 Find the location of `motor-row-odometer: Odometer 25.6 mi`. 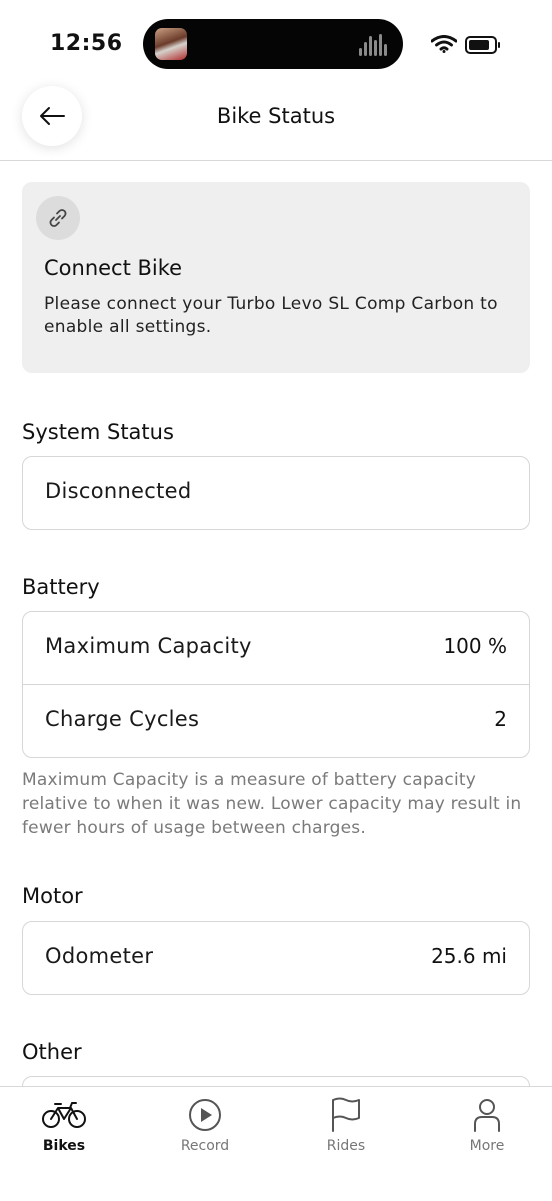

motor-row-odometer: Odometer 25.6 mi is located at coordinates (276, 958).